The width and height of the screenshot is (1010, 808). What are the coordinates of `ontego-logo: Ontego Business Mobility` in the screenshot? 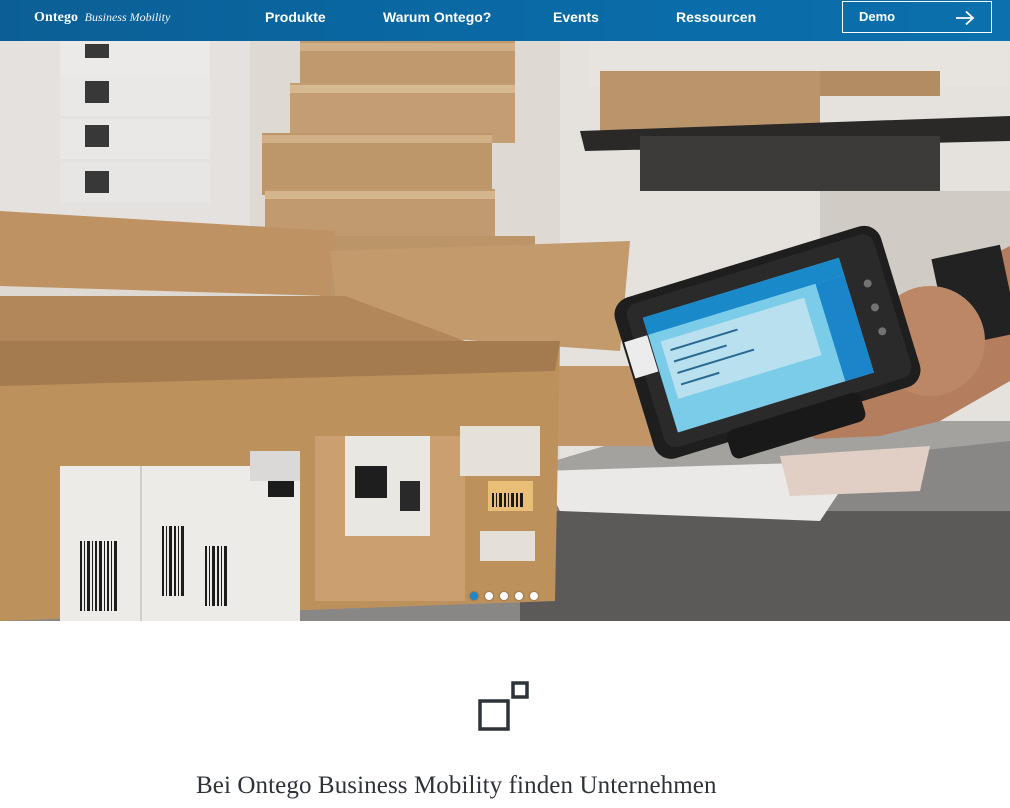 It's located at (102, 18).